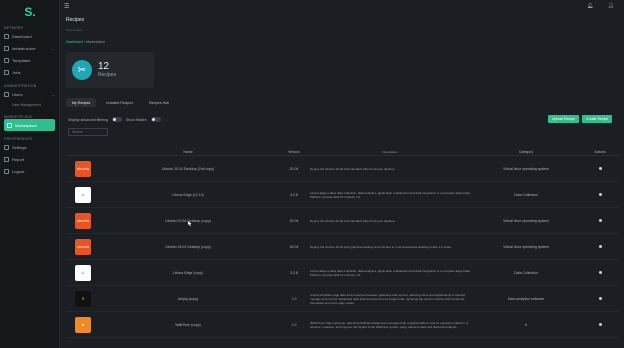 Image resolution: width=624 pixels, height=348 pixels. I want to click on tools-icon: ✂, so click(82, 70).